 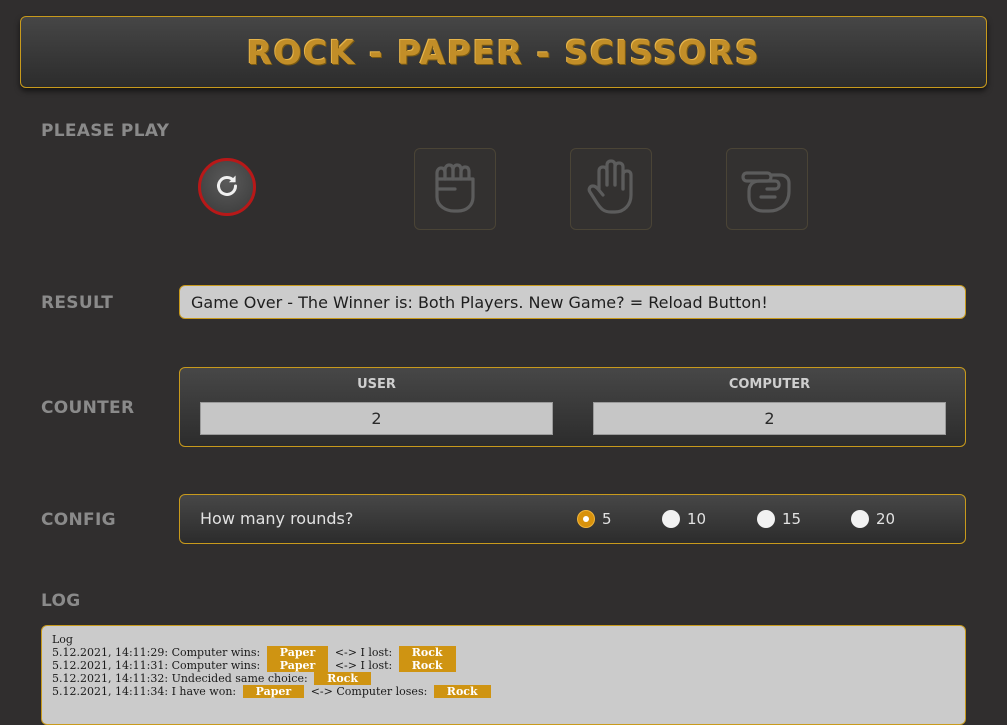 I want to click on scissors-button, so click(x=767, y=189).